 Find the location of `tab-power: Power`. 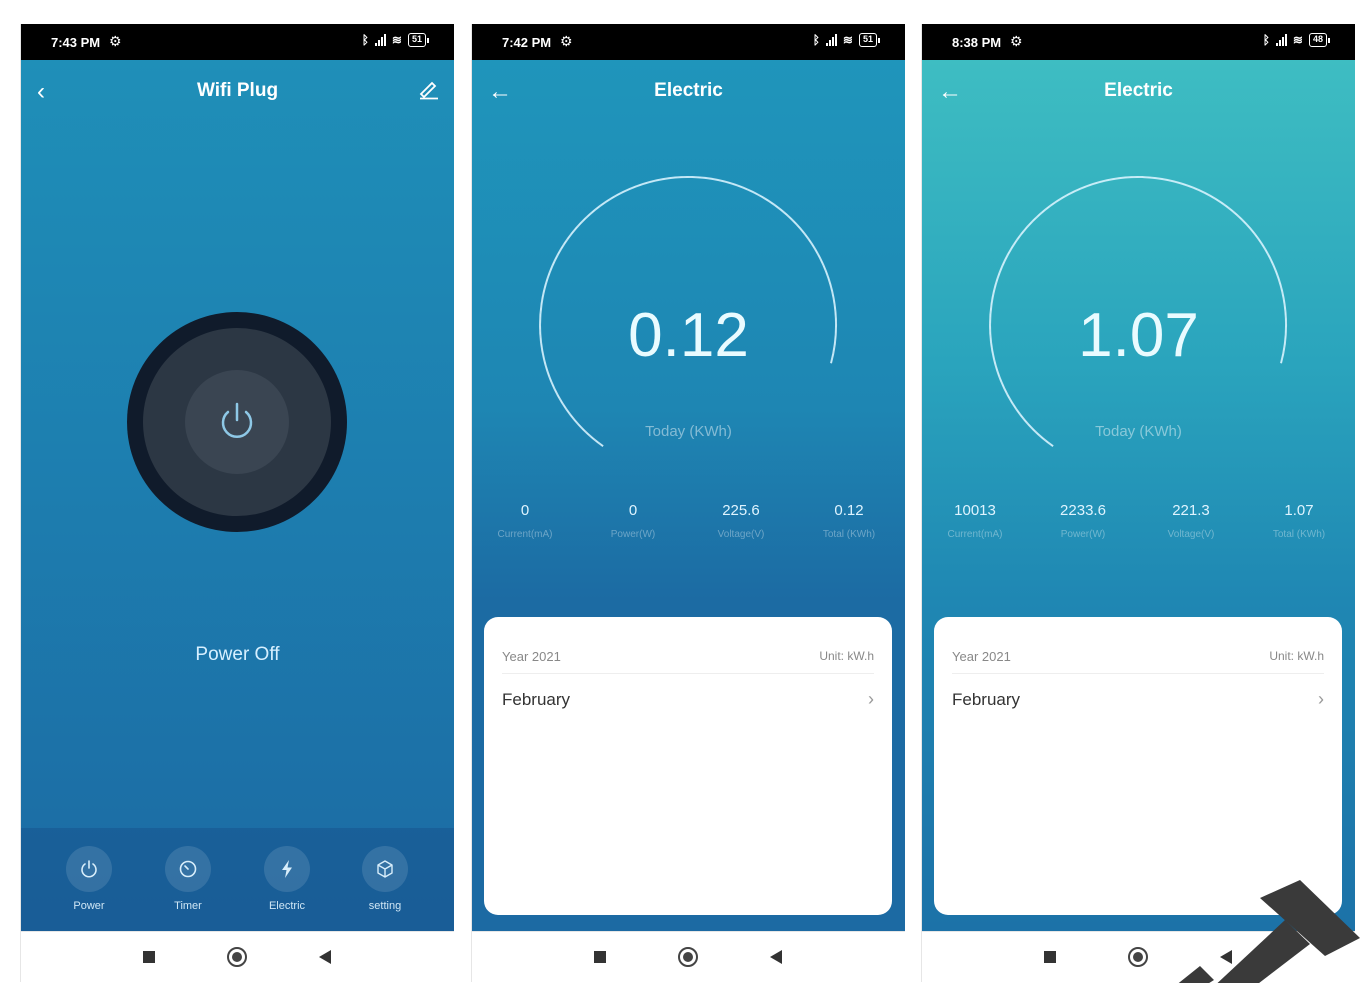

tab-power: Power is located at coordinates (89, 879).